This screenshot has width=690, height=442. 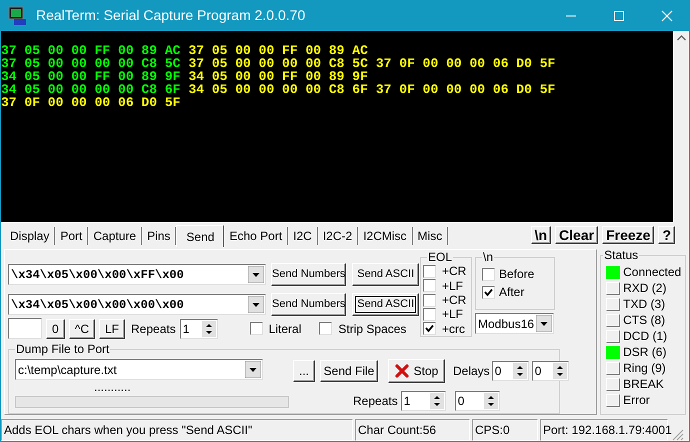 I want to click on scrollbar, so click(x=681, y=126).